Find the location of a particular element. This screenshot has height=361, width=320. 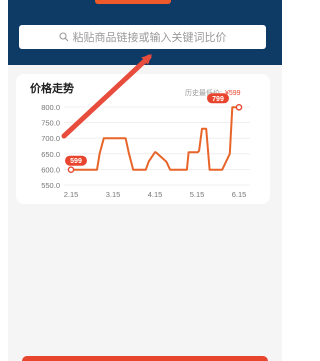

x-tick-label: 3.15 is located at coordinates (113, 194).